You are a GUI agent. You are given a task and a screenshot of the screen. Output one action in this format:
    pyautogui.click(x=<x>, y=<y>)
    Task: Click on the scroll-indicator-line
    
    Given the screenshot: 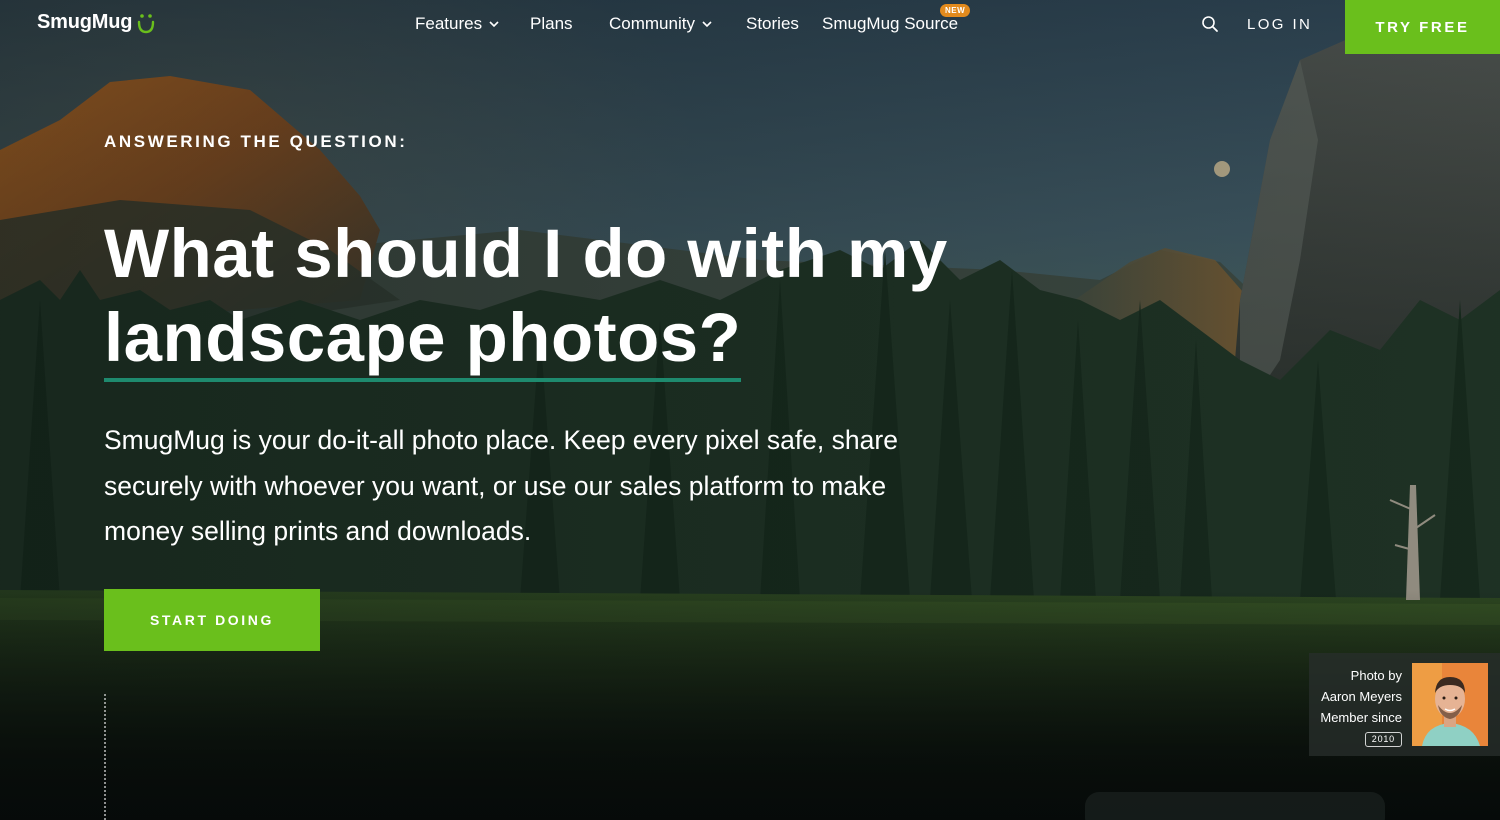 What is the action you would take?
    pyautogui.click(x=105, y=757)
    